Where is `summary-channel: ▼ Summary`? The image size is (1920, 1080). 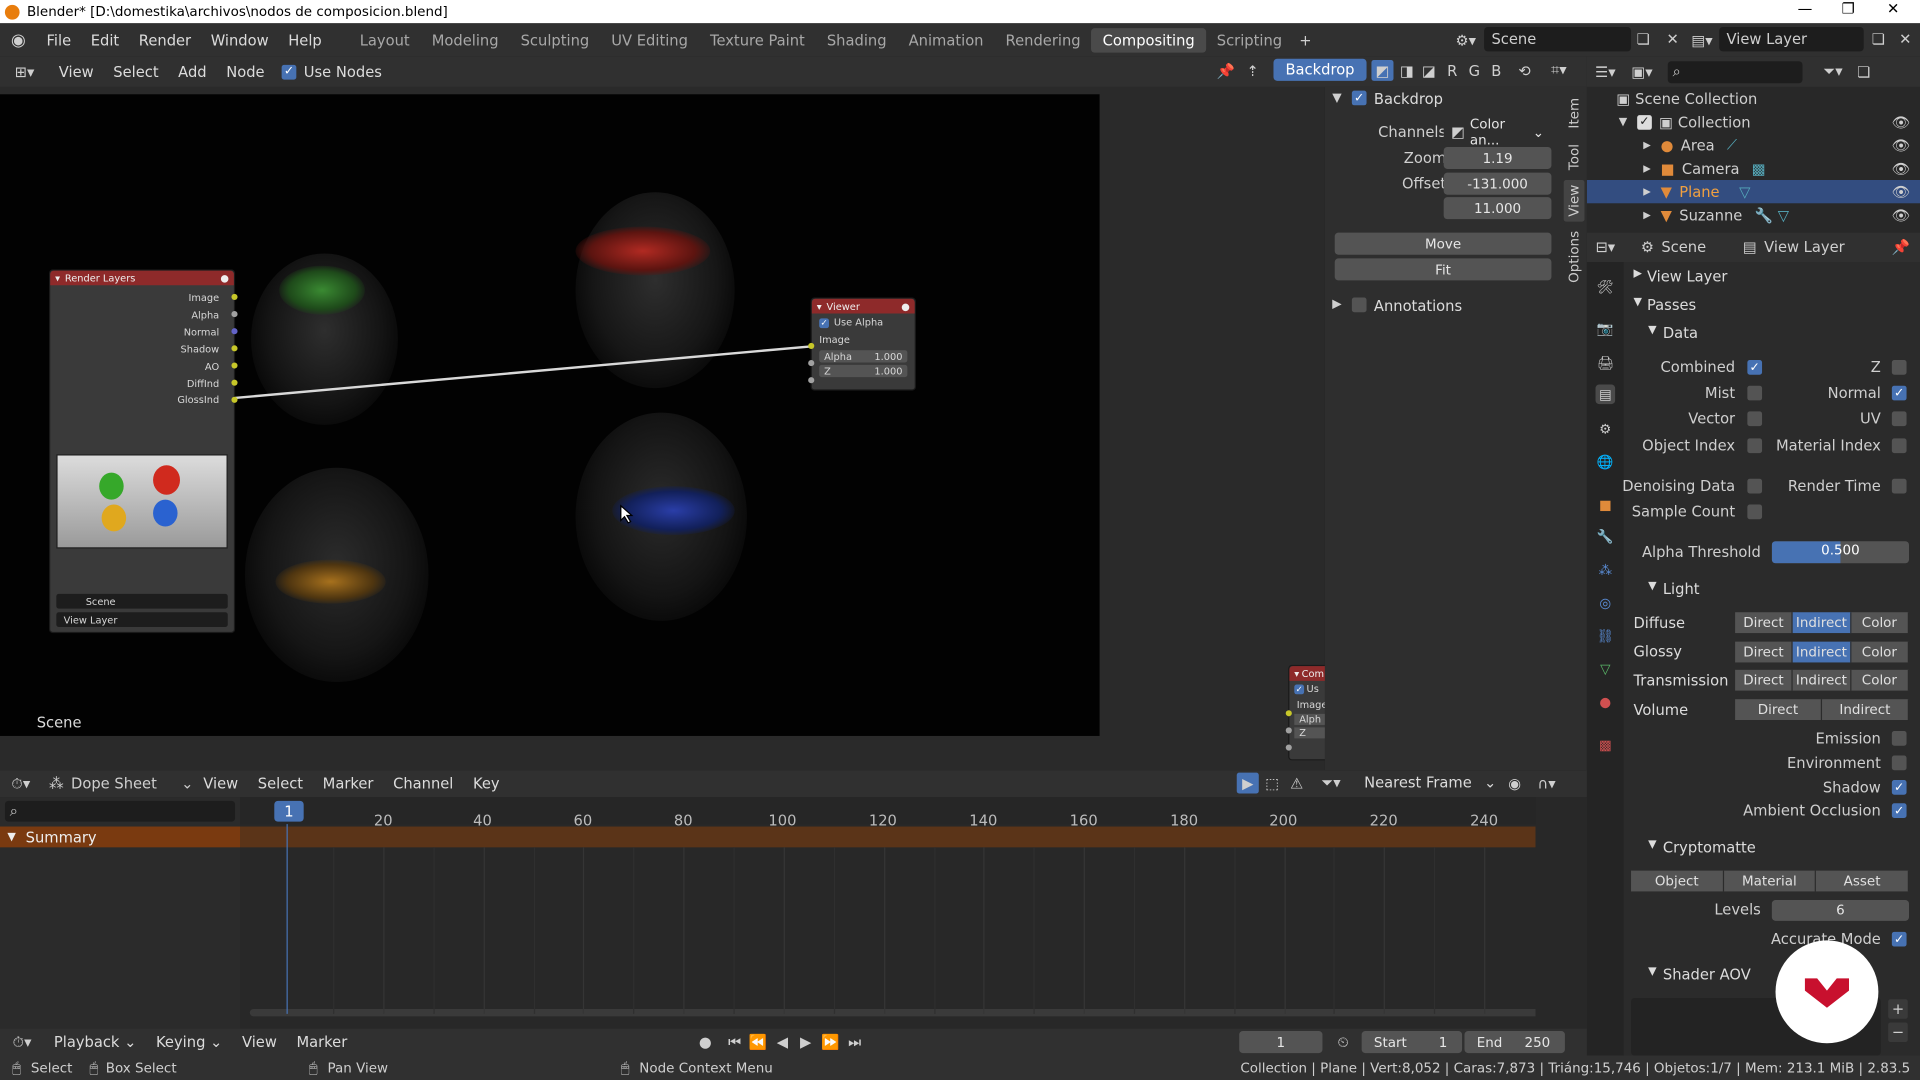 summary-channel: ▼ Summary is located at coordinates (120, 837).